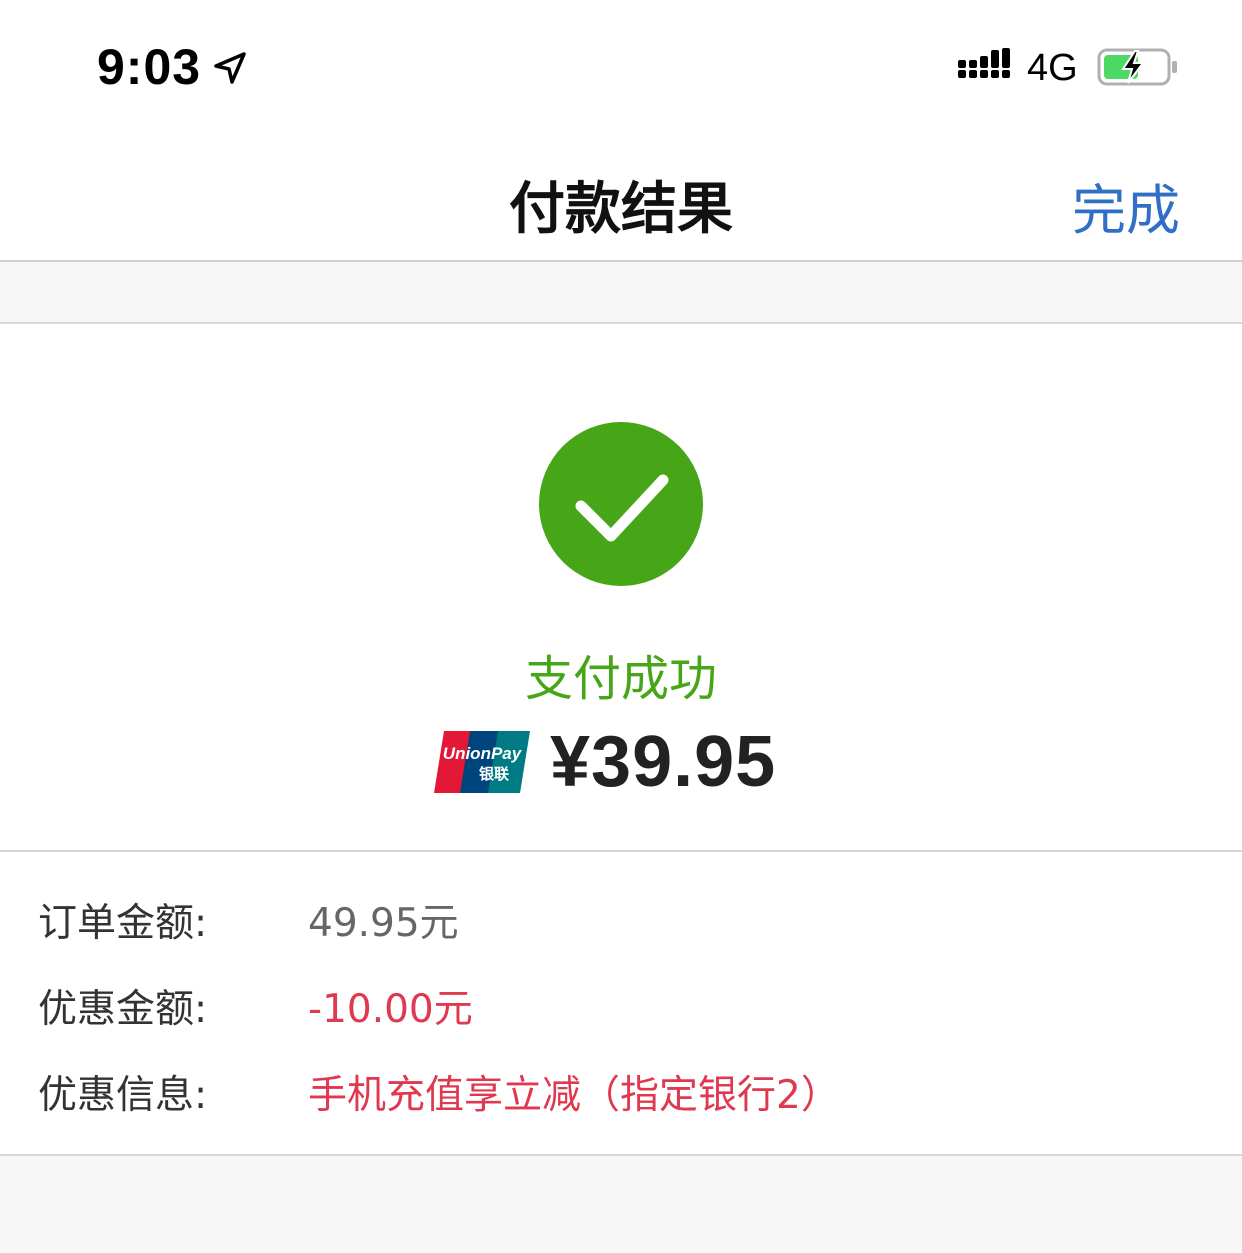  What do you see at coordinates (483, 753) in the screenshot?
I see `svg-text: UnionPay` at bounding box center [483, 753].